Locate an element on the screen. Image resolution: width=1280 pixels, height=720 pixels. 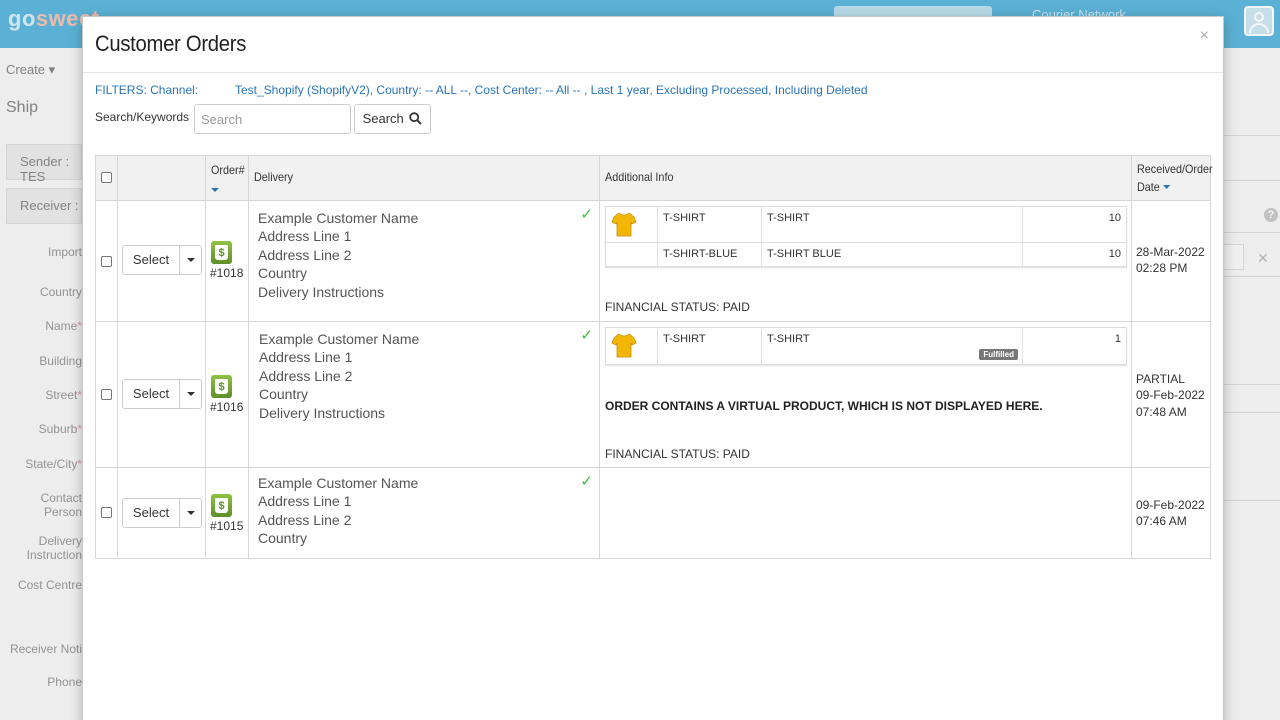
header-actions is located at coordinates (162, 178).